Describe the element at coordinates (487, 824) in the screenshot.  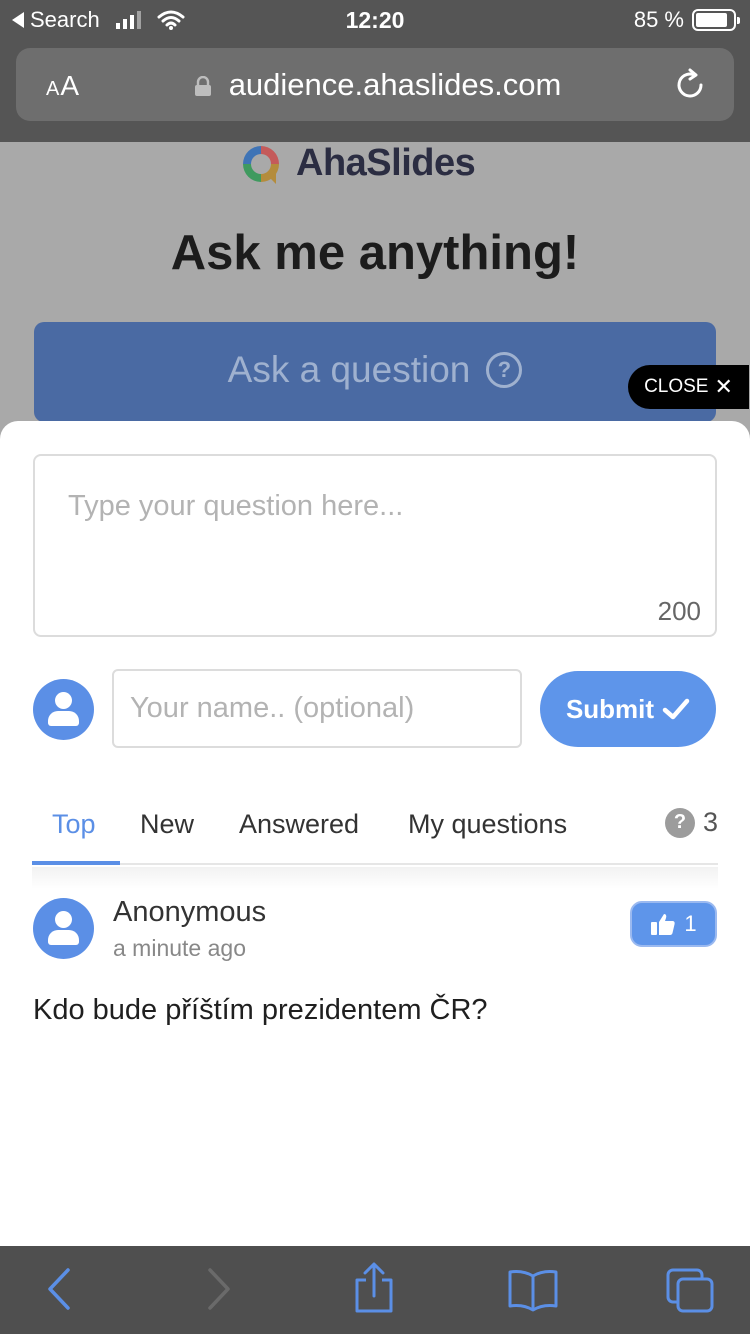
I see `tab-my-questions: My questions` at that location.